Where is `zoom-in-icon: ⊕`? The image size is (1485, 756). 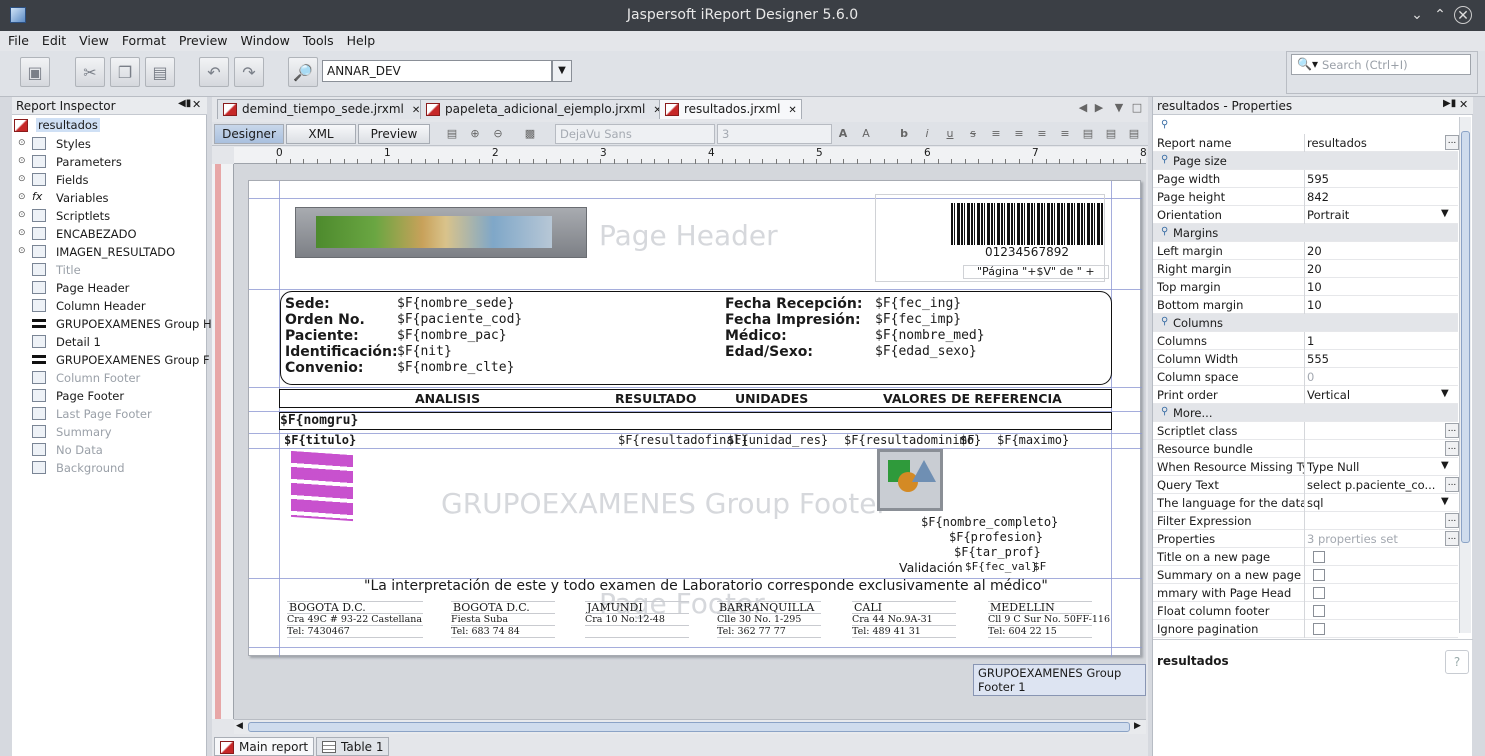
zoom-in-icon: ⊕ is located at coordinates (475, 134).